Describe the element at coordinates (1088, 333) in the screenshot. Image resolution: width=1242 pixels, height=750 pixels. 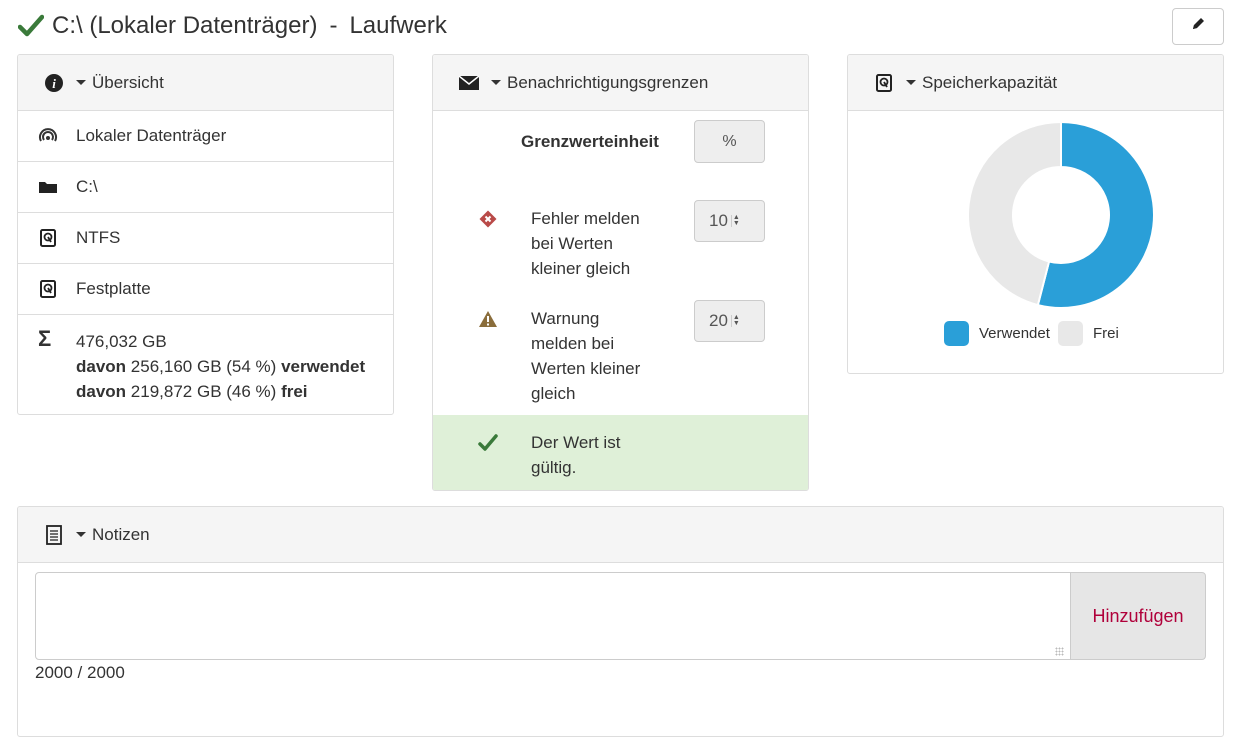
I see `legend-free: Frei` at that location.